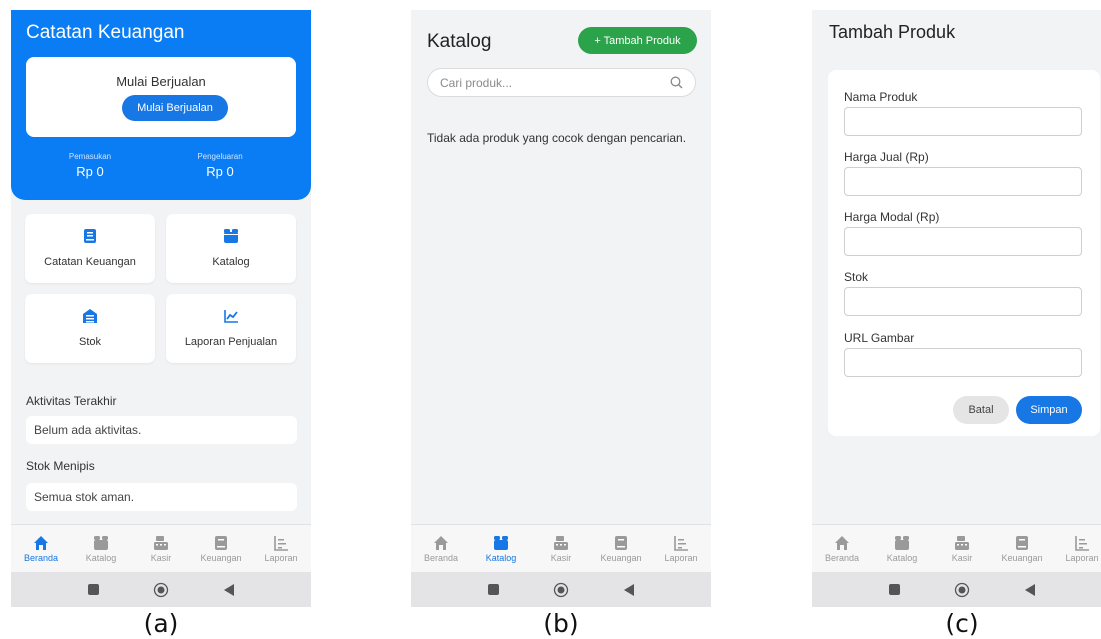  I want to click on caption-b: (b), so click(561, 623).